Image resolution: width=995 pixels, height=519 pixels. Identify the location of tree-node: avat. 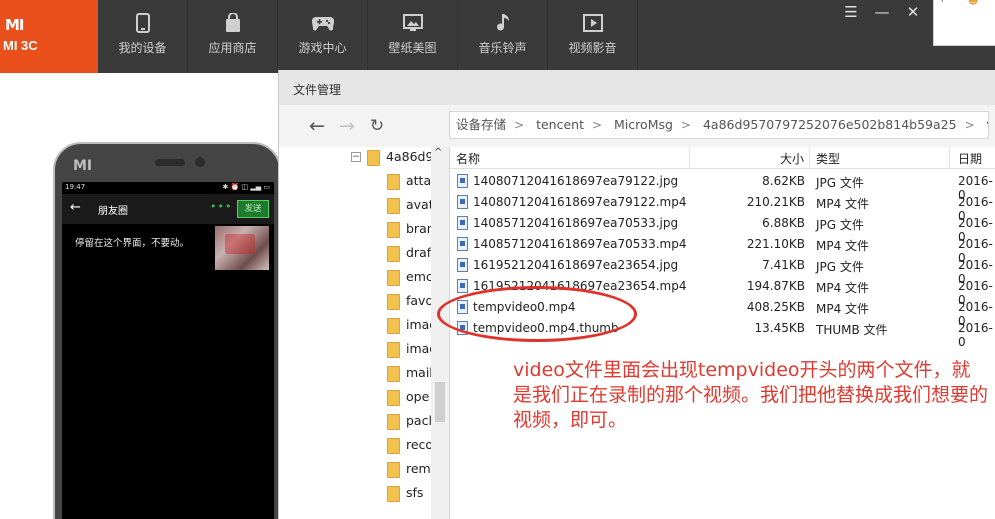
(410, 208).